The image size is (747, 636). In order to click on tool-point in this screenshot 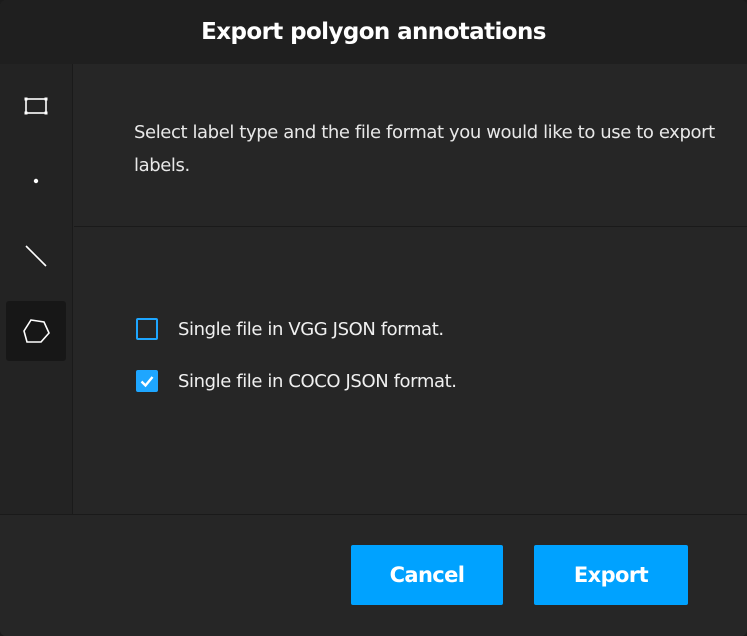, I will do `click(36, 181)`.